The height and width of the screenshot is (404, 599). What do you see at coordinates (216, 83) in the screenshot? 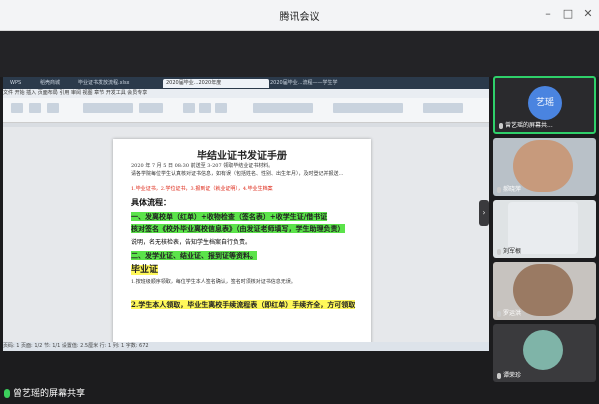
I see `tab-doc-active: 2020届毕业...2020年度` at bounding box center [216, 83].